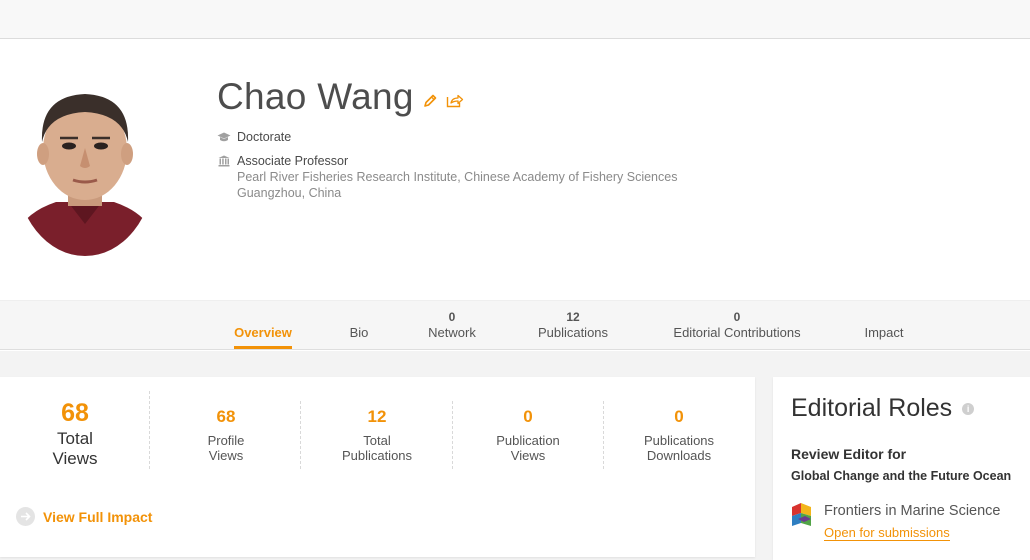  What do you see at coordinates (515, 19) in the screenshot?
I see `top-nav-bar` at bounding box center [515, 19].